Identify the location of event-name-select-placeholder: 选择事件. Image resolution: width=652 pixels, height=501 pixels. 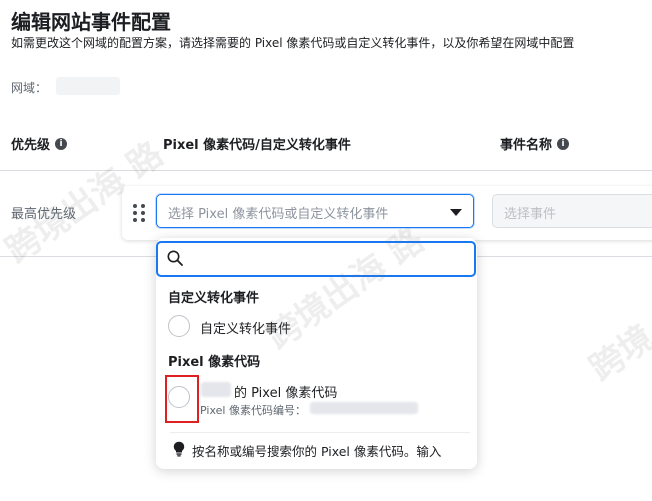
(530, 214).